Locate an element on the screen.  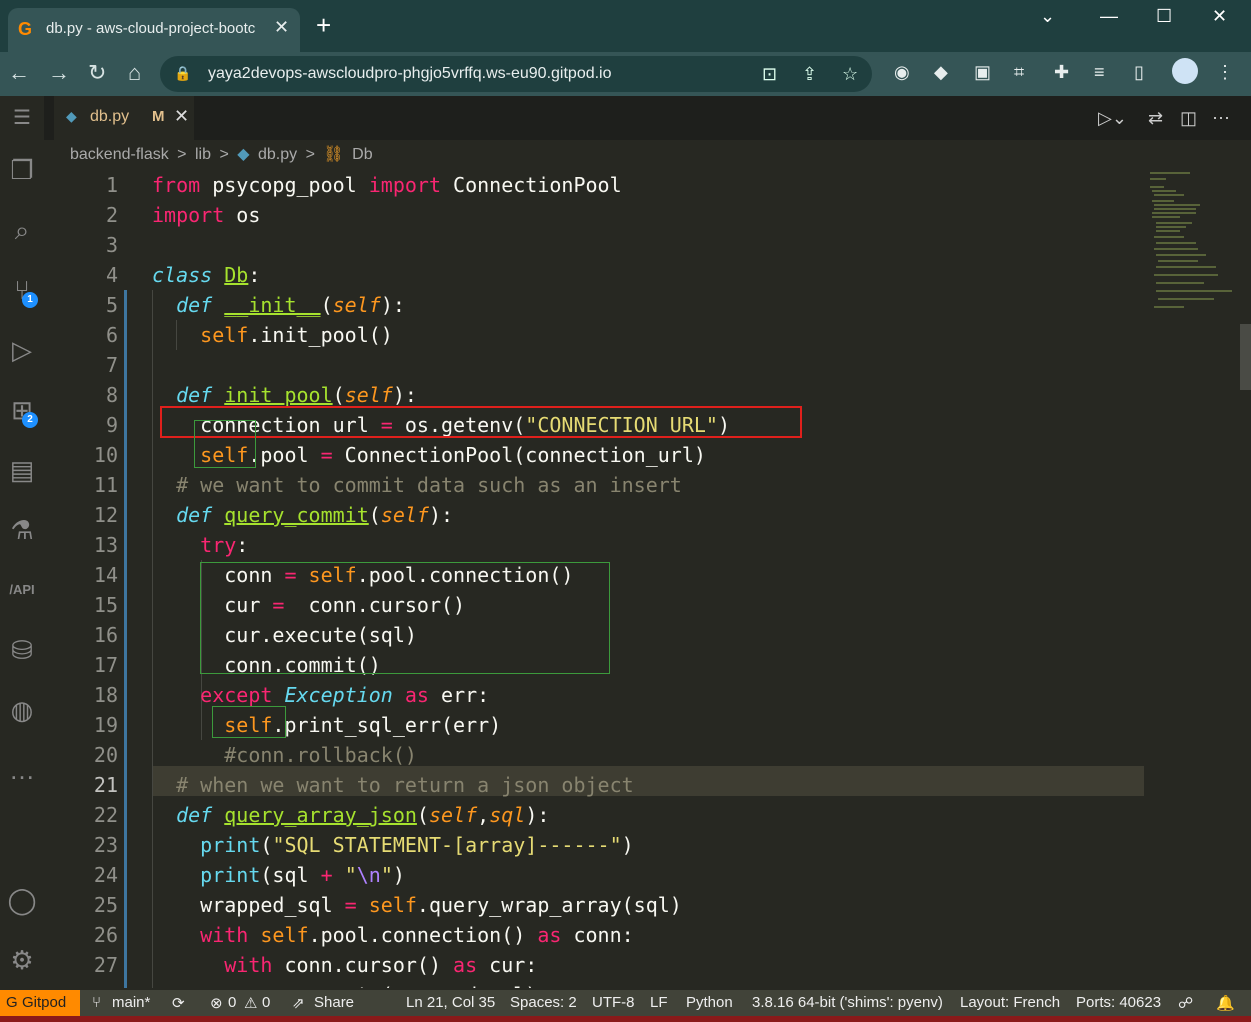
red-highlight-box is located at coordinates (481, 422).